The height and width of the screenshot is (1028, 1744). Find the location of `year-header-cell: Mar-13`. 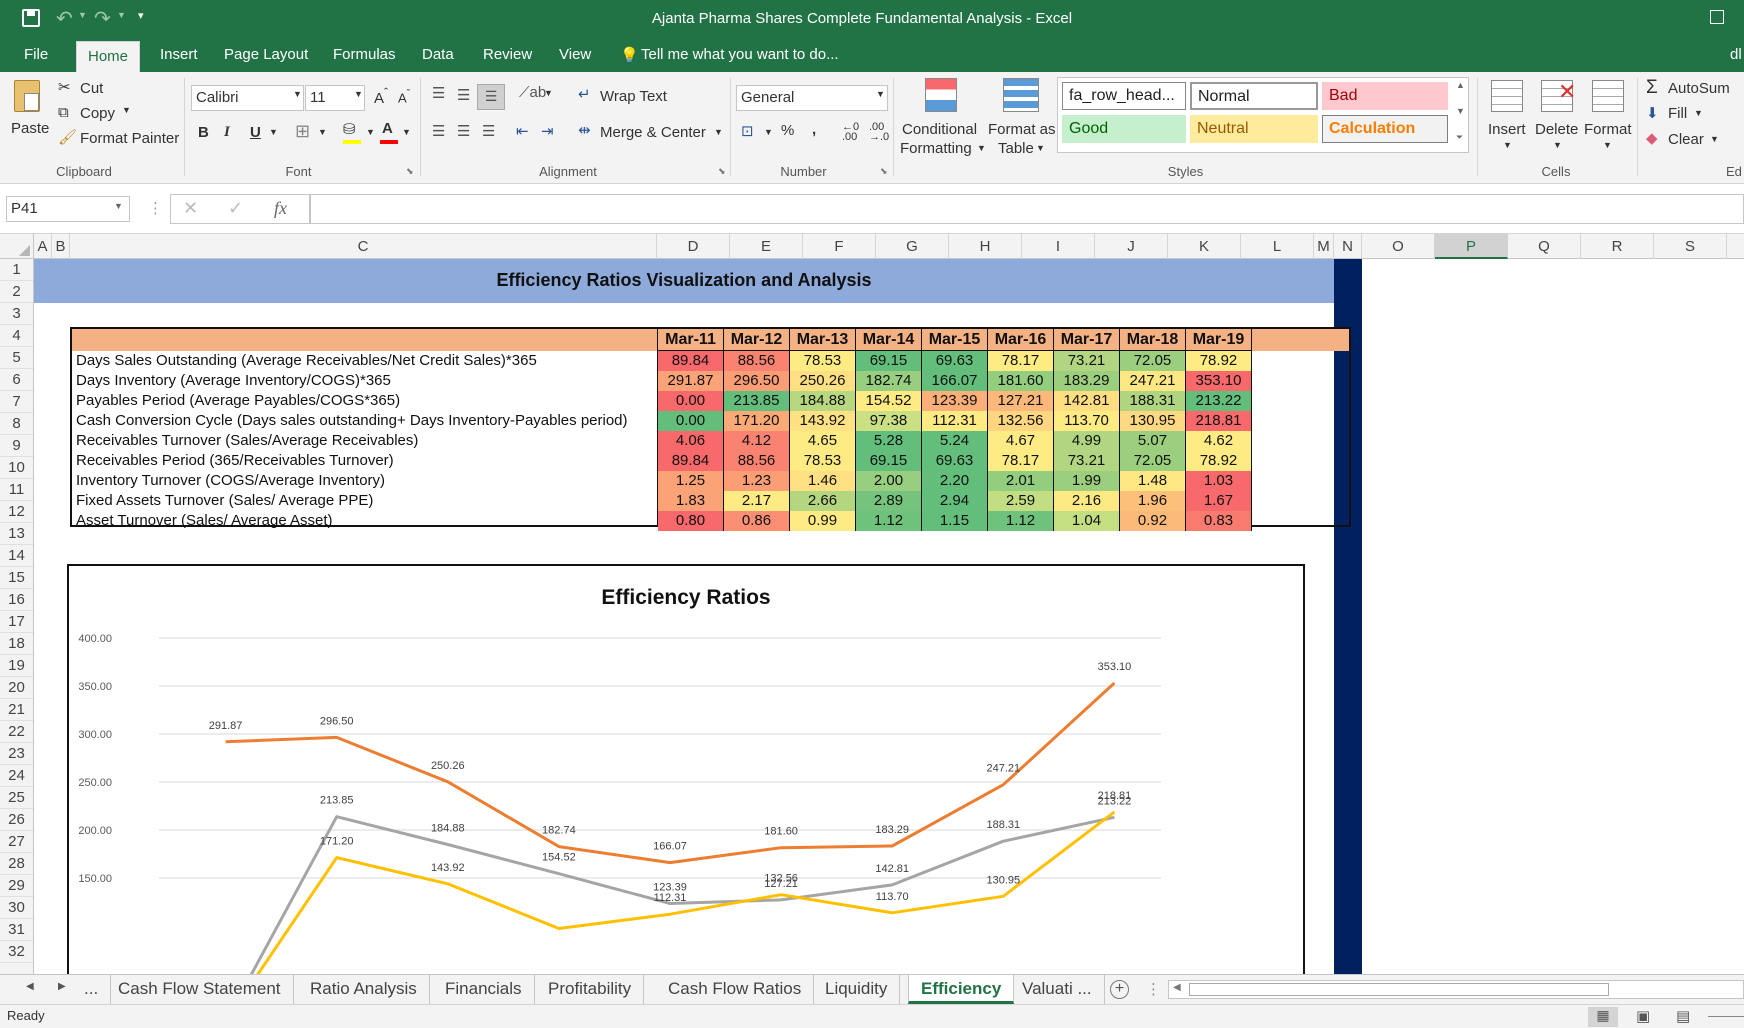

year-header-cell: Mar-13 is located at coordinates (823, 340).